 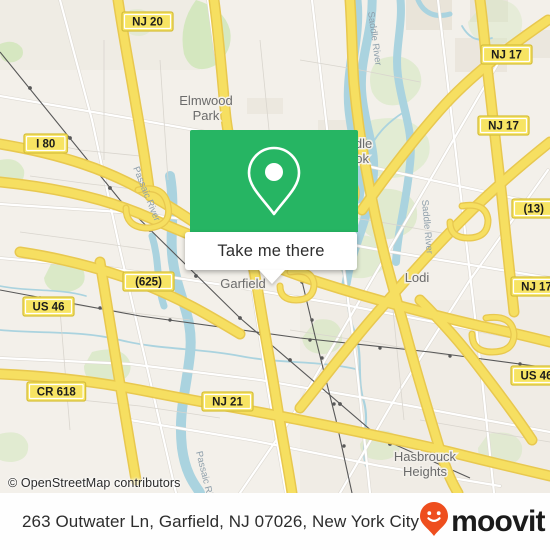 I want to click on location-pin-icon, so click(x=274, y=181).